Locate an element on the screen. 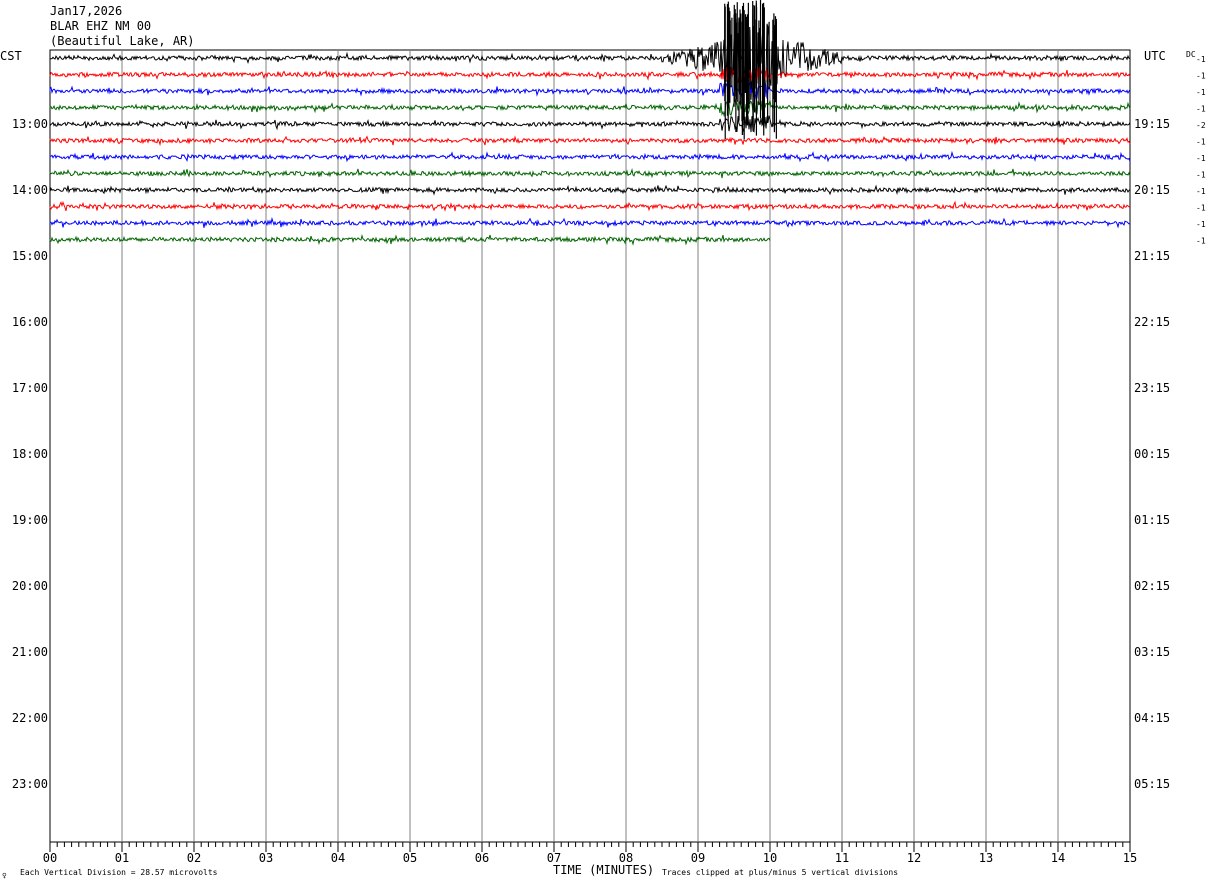  dc-value: -2 is located at coordinates (1201, 125).